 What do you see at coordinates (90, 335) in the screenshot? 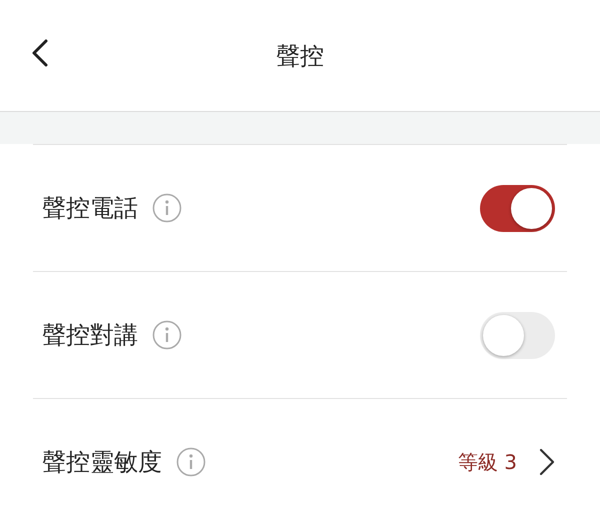
I see `setting-label: 聲控對講` at bounding box center [90, 335].